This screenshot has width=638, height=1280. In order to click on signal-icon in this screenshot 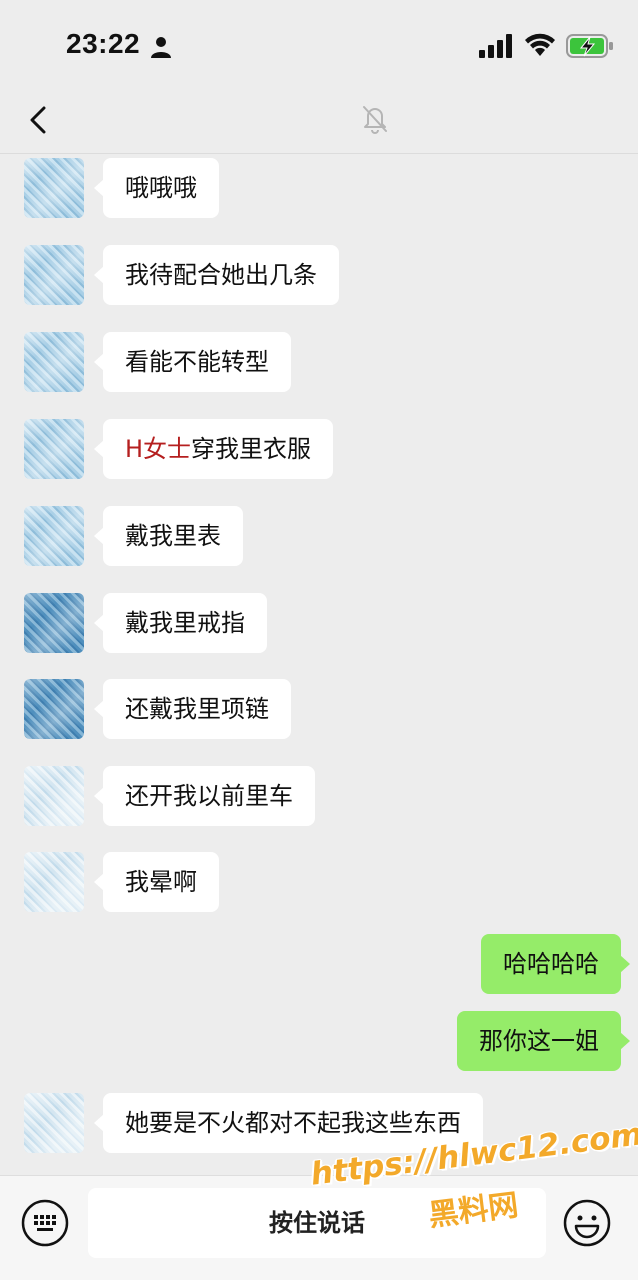, I will do `click(495, 46)`.